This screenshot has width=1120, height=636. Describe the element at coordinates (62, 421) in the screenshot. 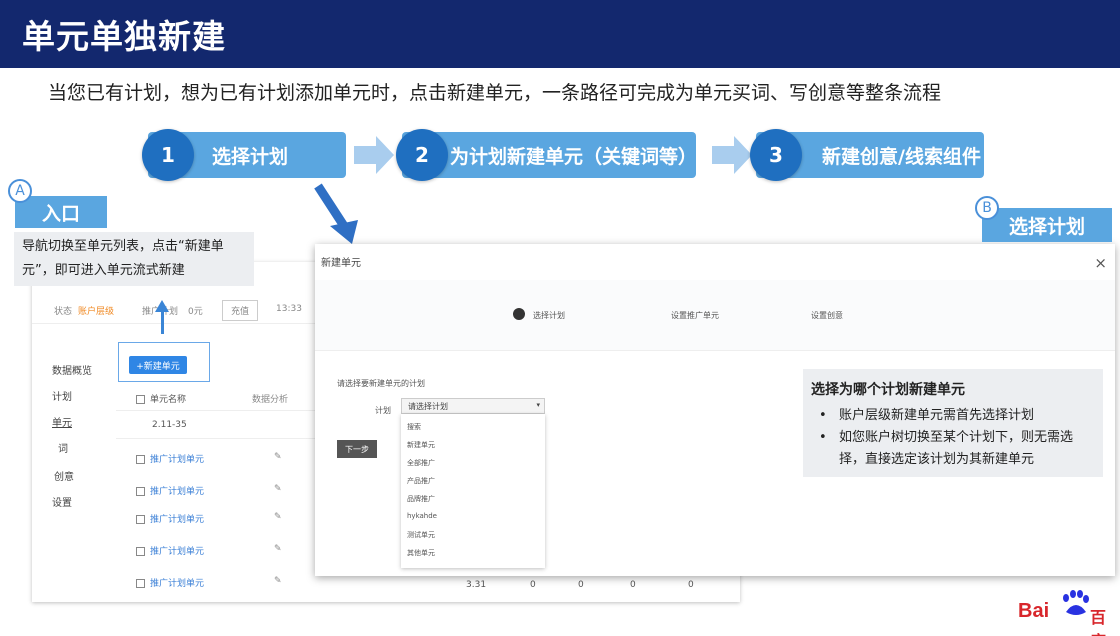

I see `sidebar-item-unit: 单元` at that location.